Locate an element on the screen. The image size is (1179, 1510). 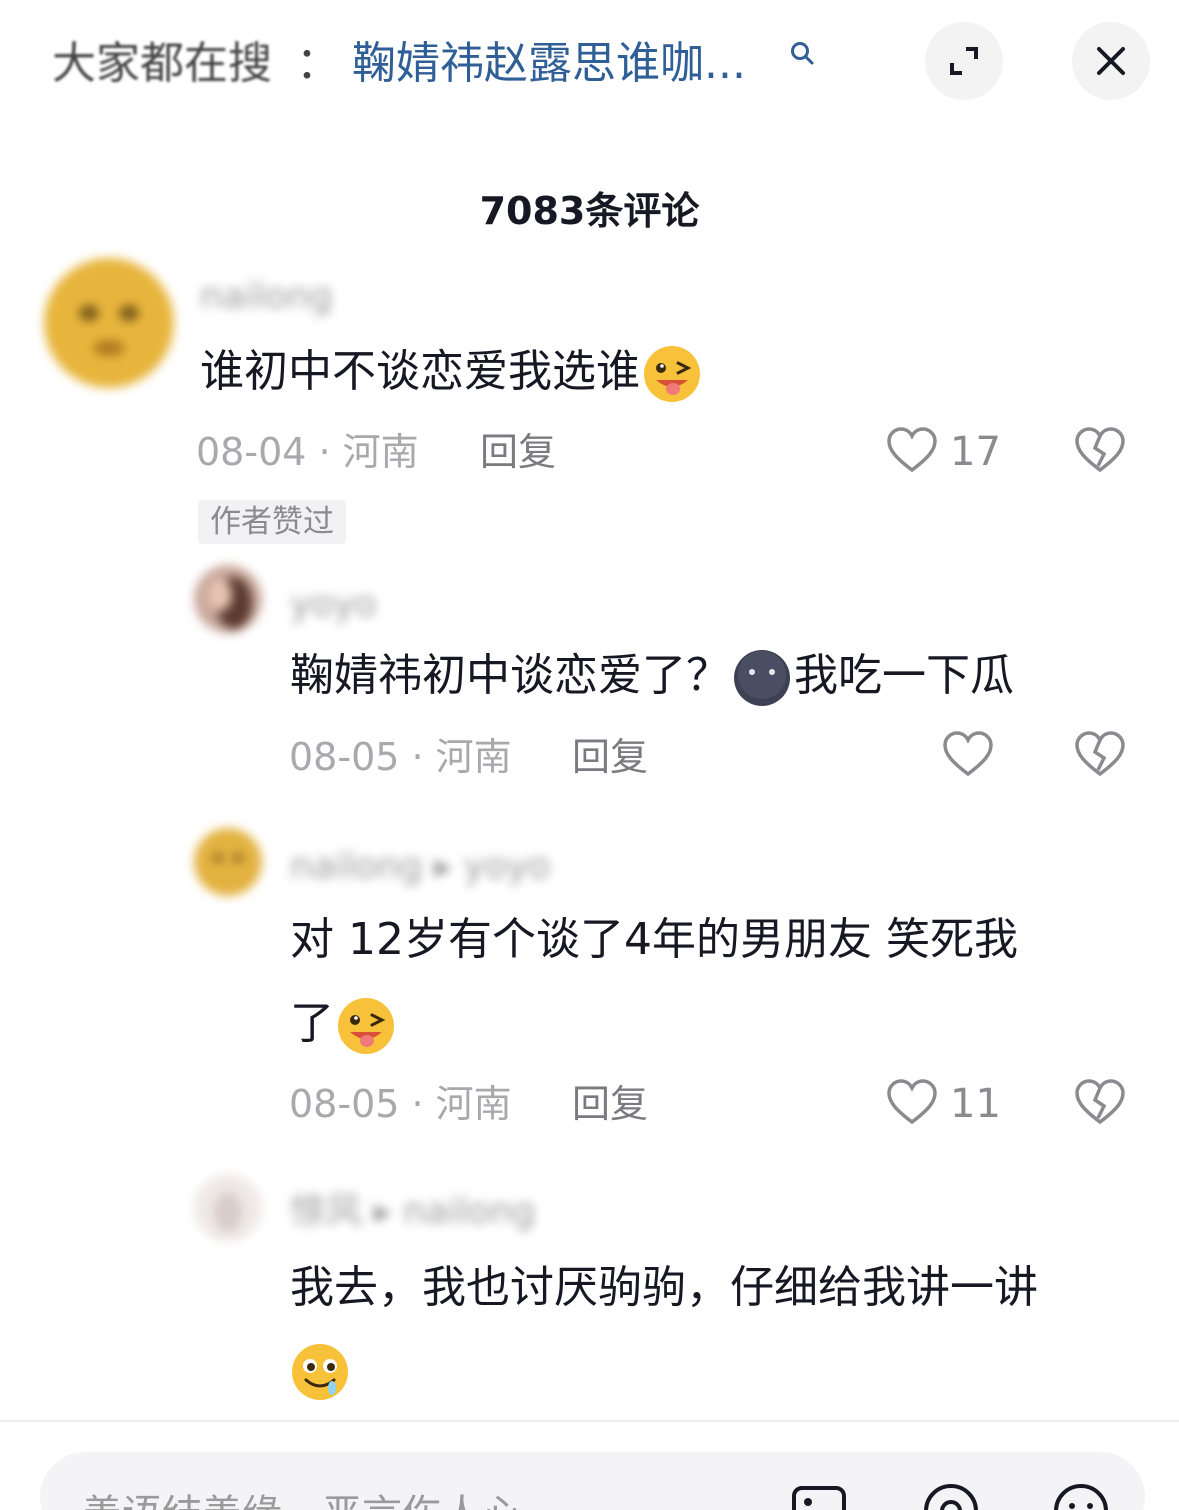
expand-button is located at coordinates (964, 61).